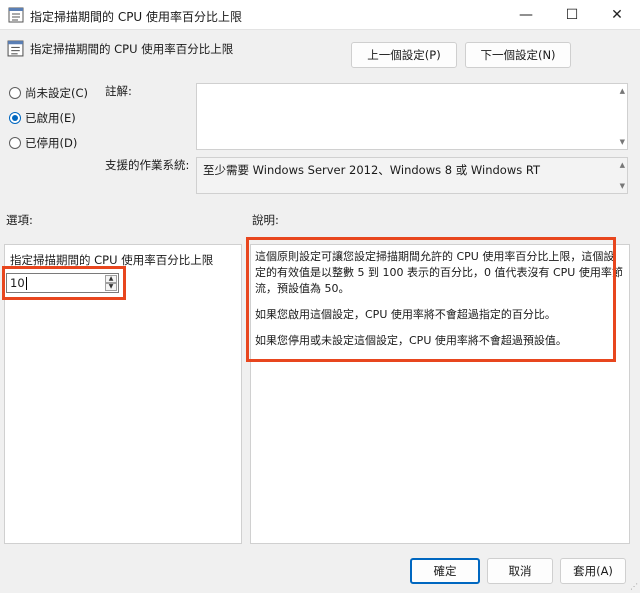 This screenshot has width=640, height=593. I want to click on radio-not-configured: 尚未設定(C), so click(48, 94).